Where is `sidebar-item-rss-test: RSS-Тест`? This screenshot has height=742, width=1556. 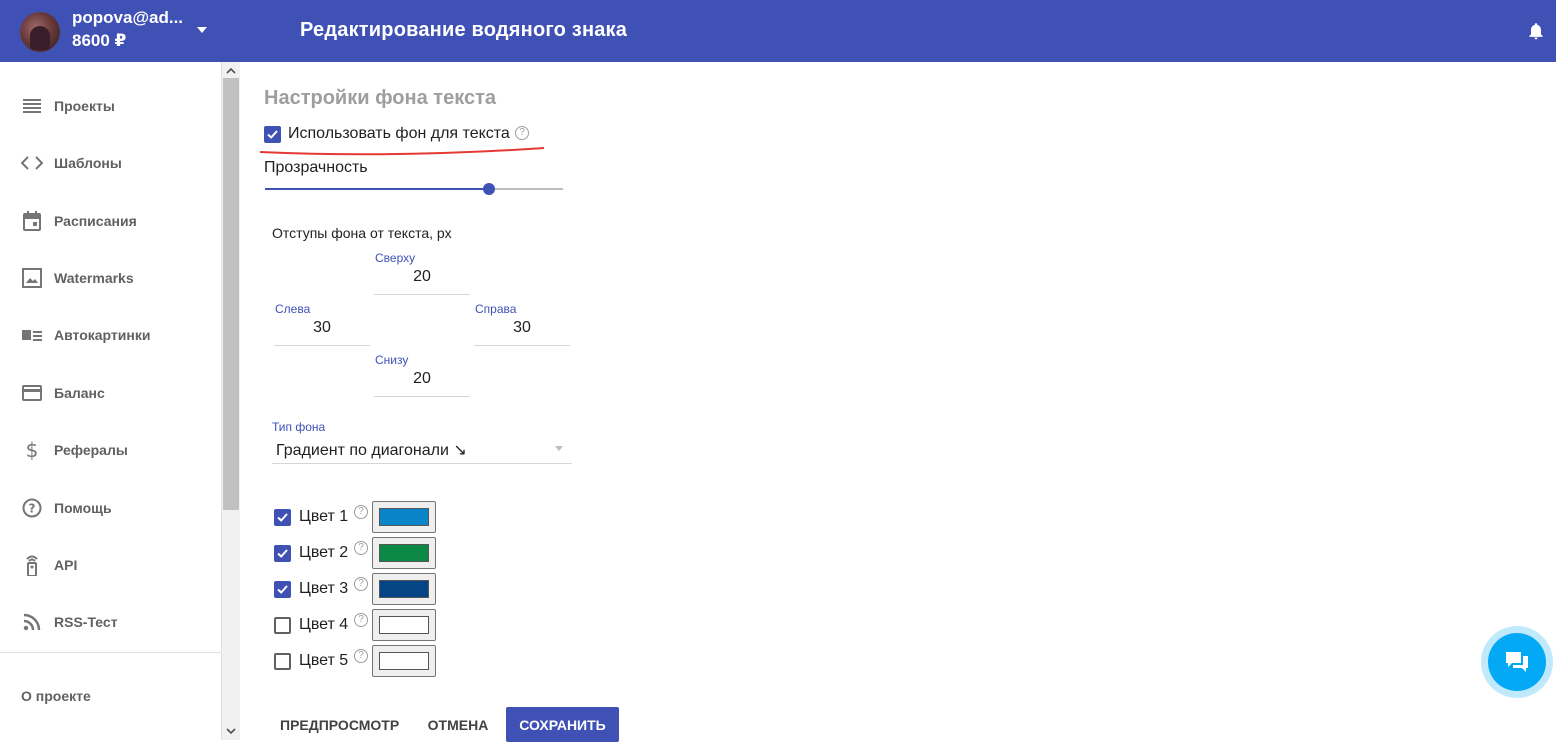 sidebar-item-rss-test: RSS-Тест is located at coordinates (111, 622).